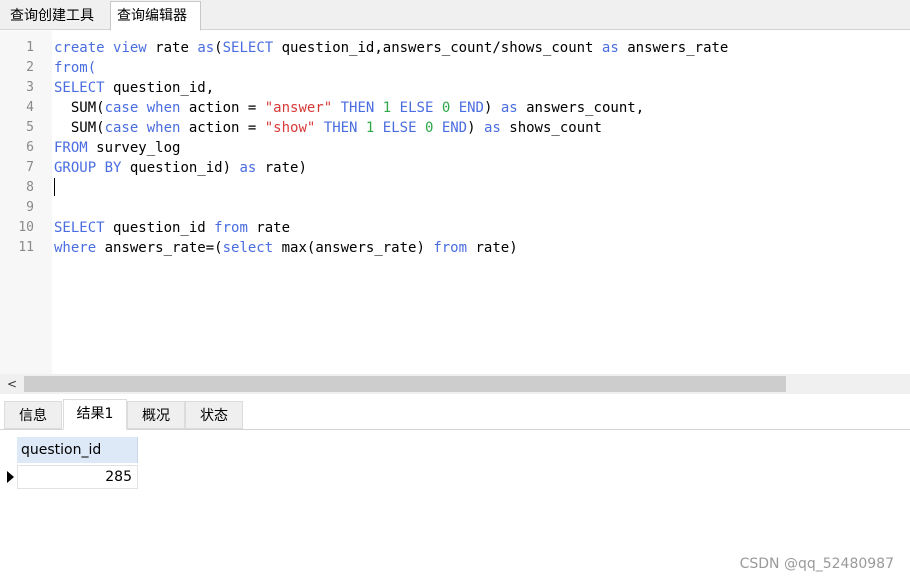 Image resolution: width=910 pixels, height=583 pixels. I want to click on code-token: question_id), so click(180, 168).